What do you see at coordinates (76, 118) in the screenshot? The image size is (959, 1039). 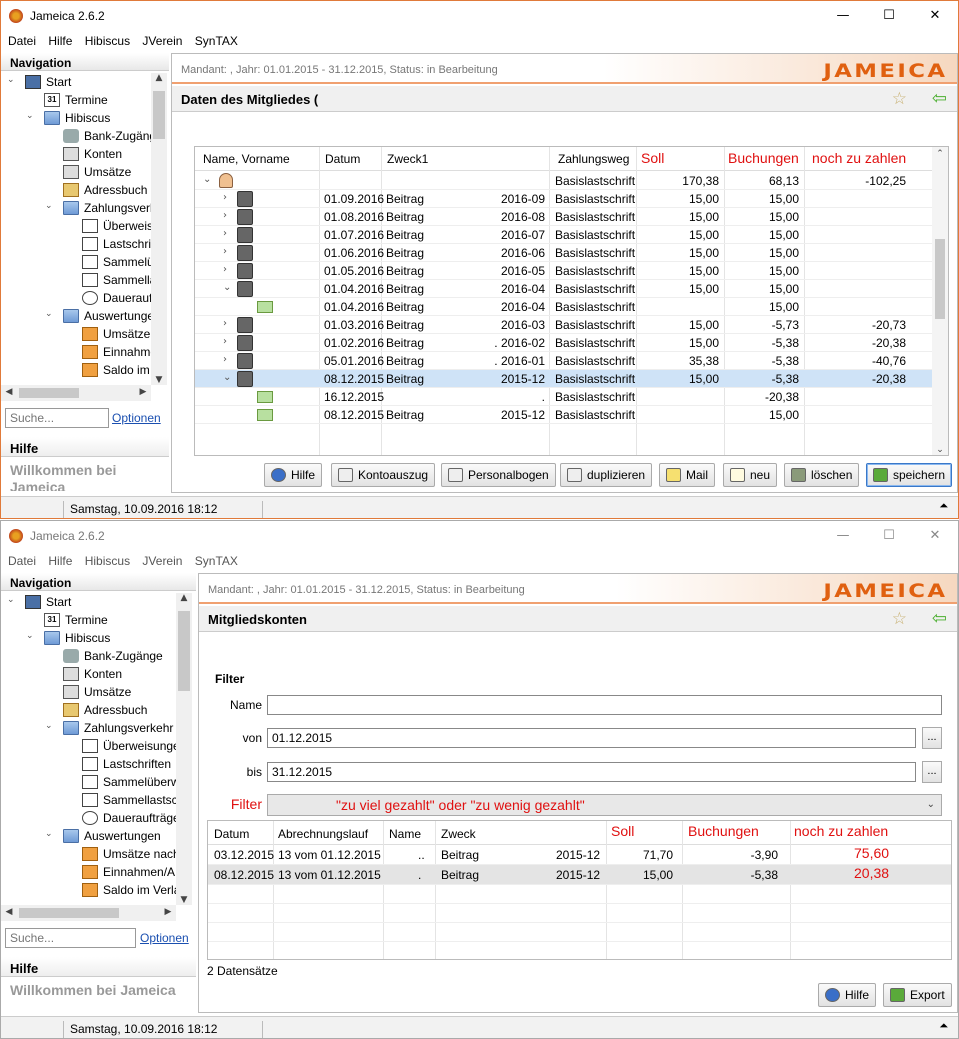 I see `tree-item-hibiscus: ⌄ Hibiscus` at bounding box center [76, 118].